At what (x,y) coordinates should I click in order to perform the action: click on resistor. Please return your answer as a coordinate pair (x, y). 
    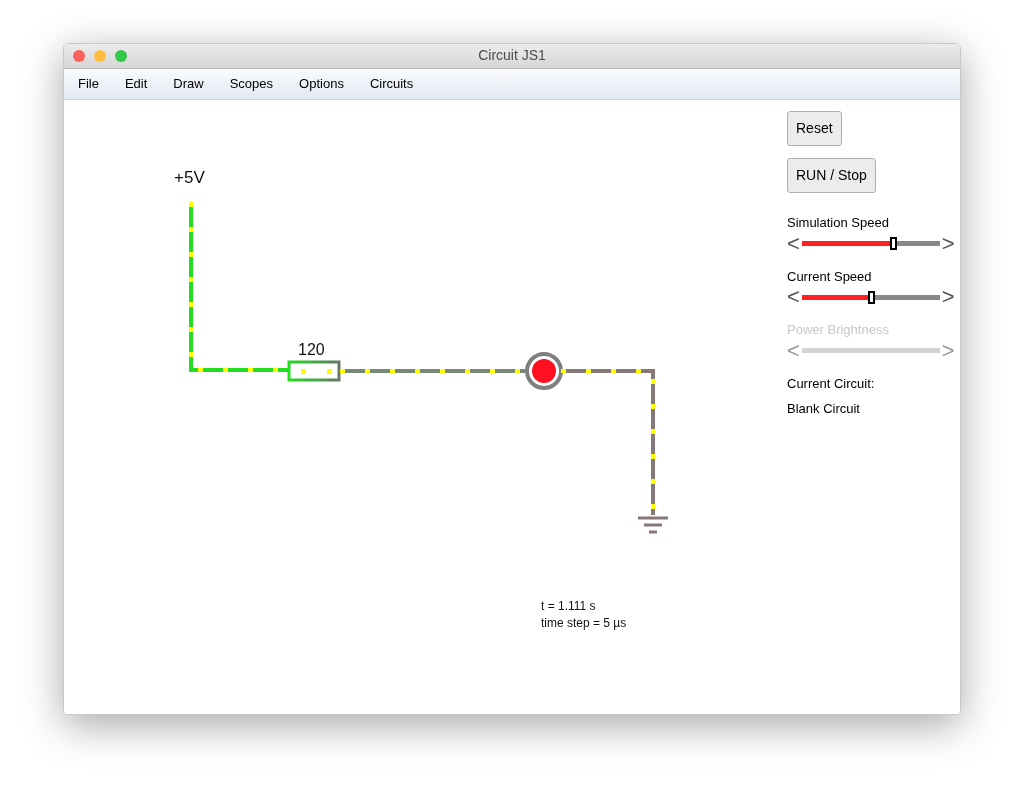
    Looking at the image, I should click on (314, 371).